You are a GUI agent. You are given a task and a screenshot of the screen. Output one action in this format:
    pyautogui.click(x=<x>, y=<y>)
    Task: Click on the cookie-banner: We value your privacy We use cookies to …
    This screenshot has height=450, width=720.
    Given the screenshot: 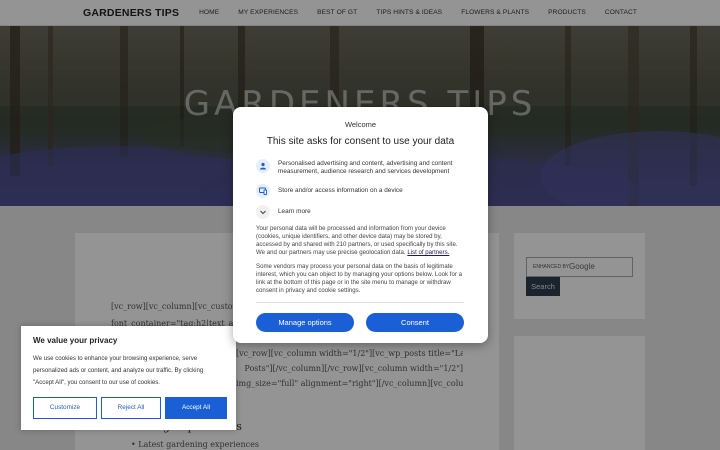 What is the action you would take?
    pyautogui.click(x=128, y=378)
    